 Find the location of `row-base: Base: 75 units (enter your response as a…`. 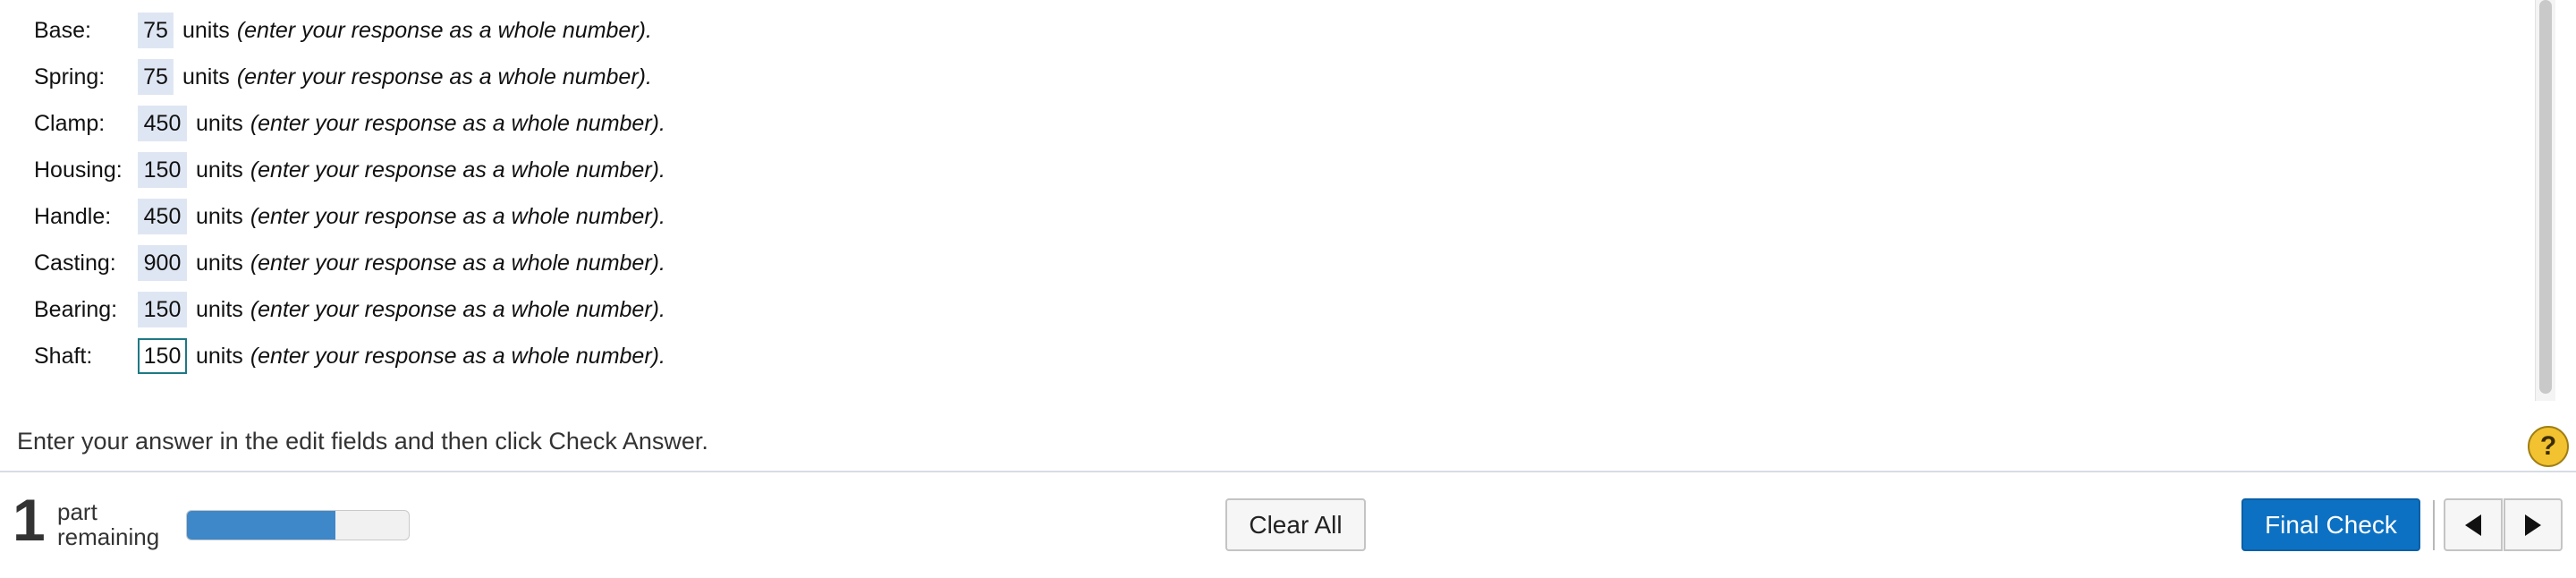

row-base: Base: 75 units (enter your response as a… is located at coordinates (349, 30).